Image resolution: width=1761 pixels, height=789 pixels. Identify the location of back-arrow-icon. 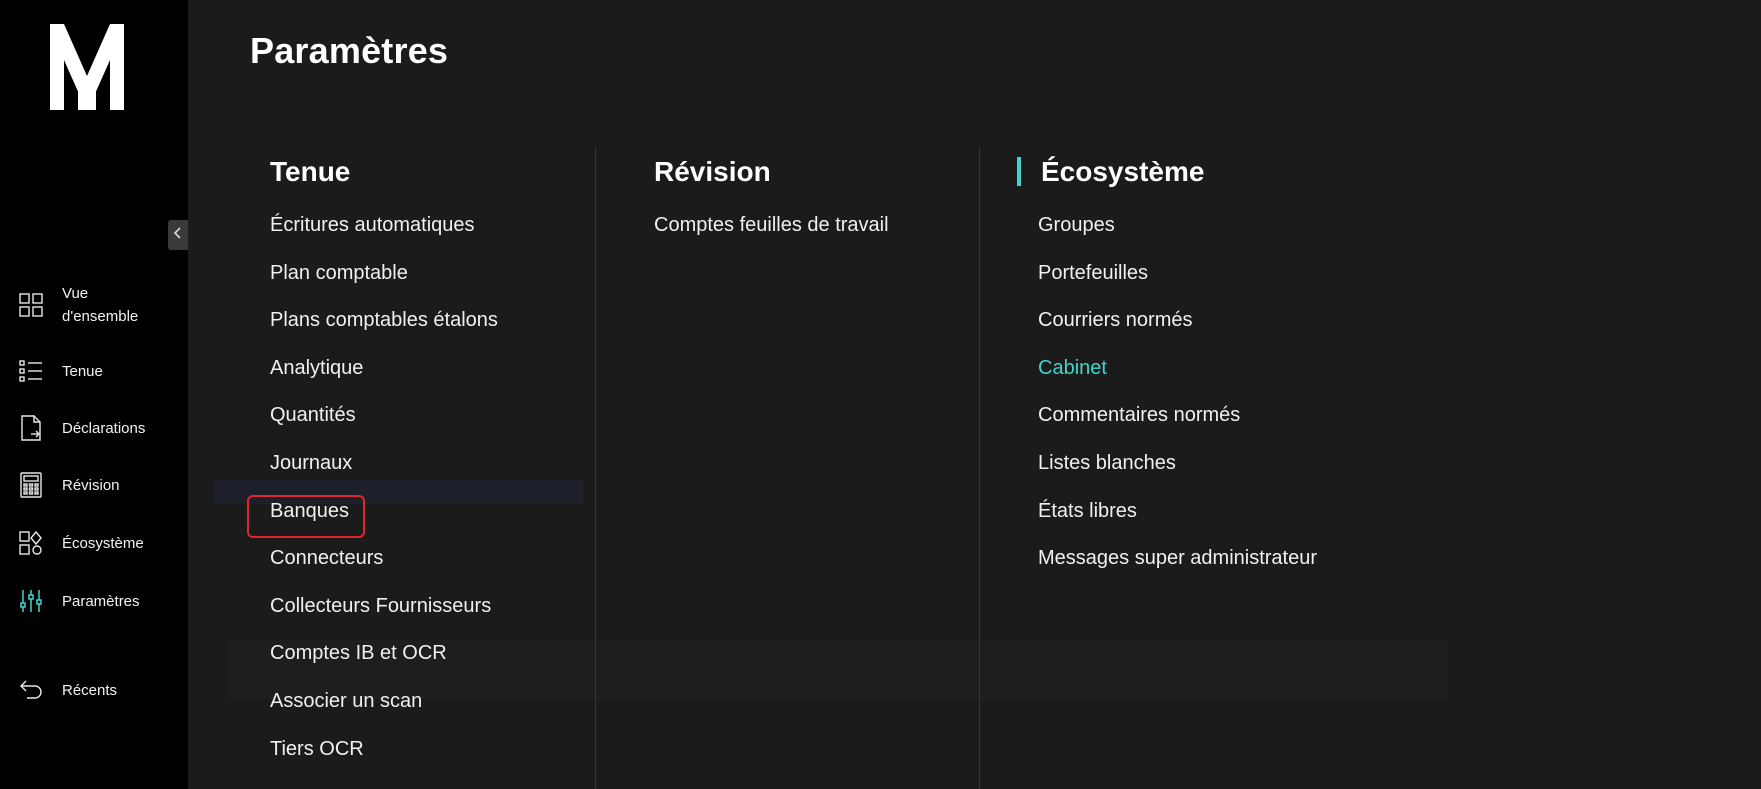
(31, 690).